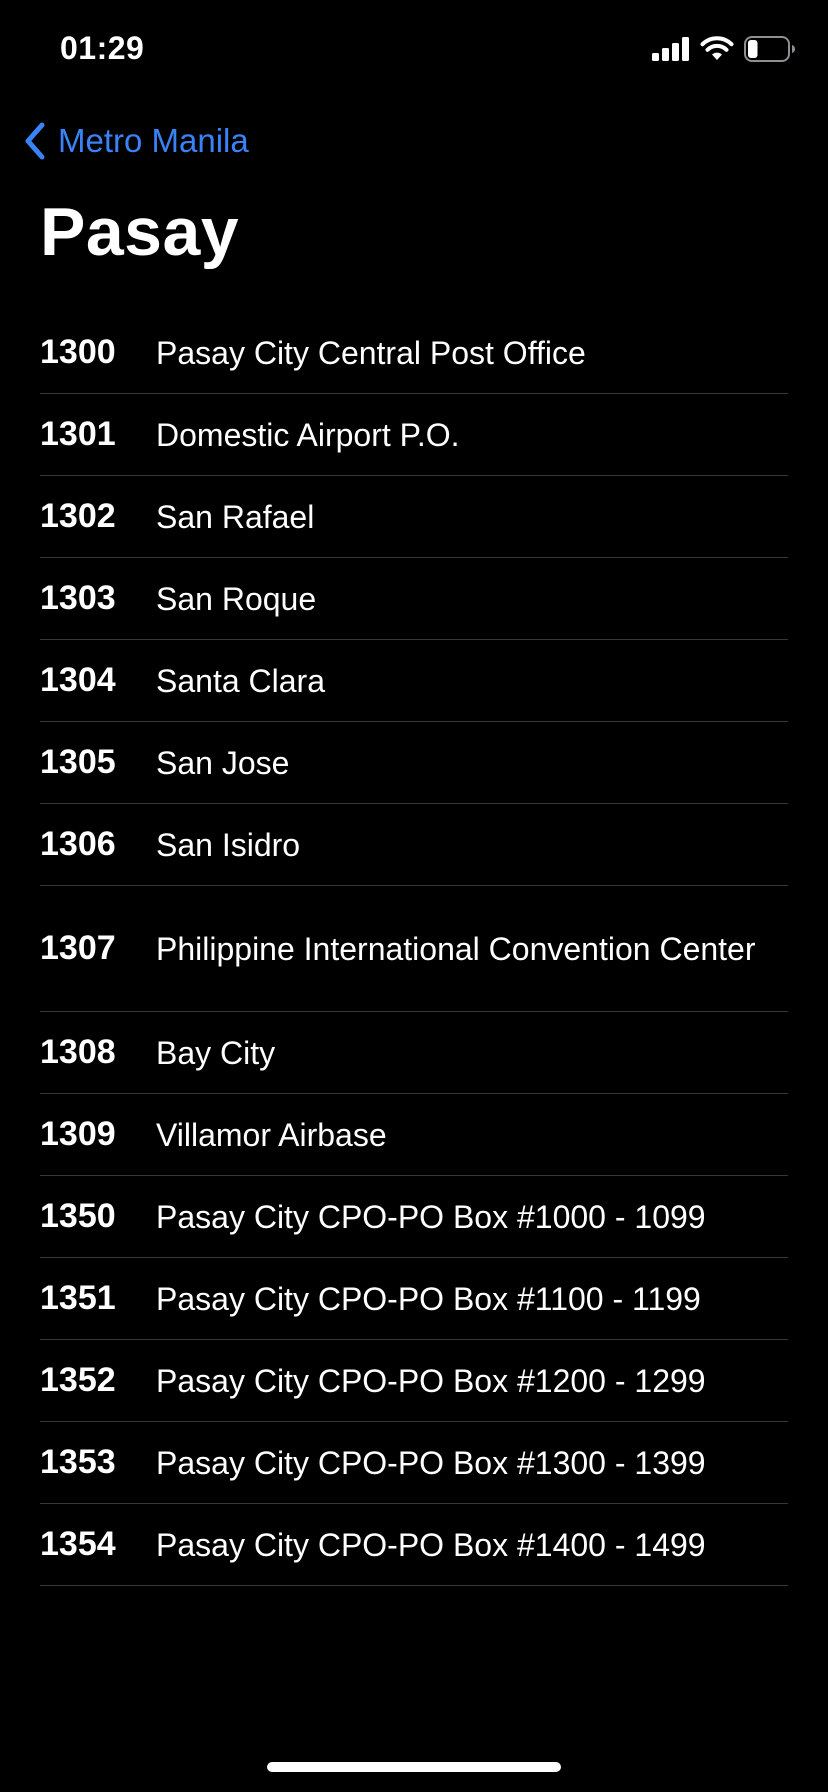  What do you see at coordinates (78, 948) in the screenshot?
I see `zip-code: 1307` at bounding box center [78, 948].